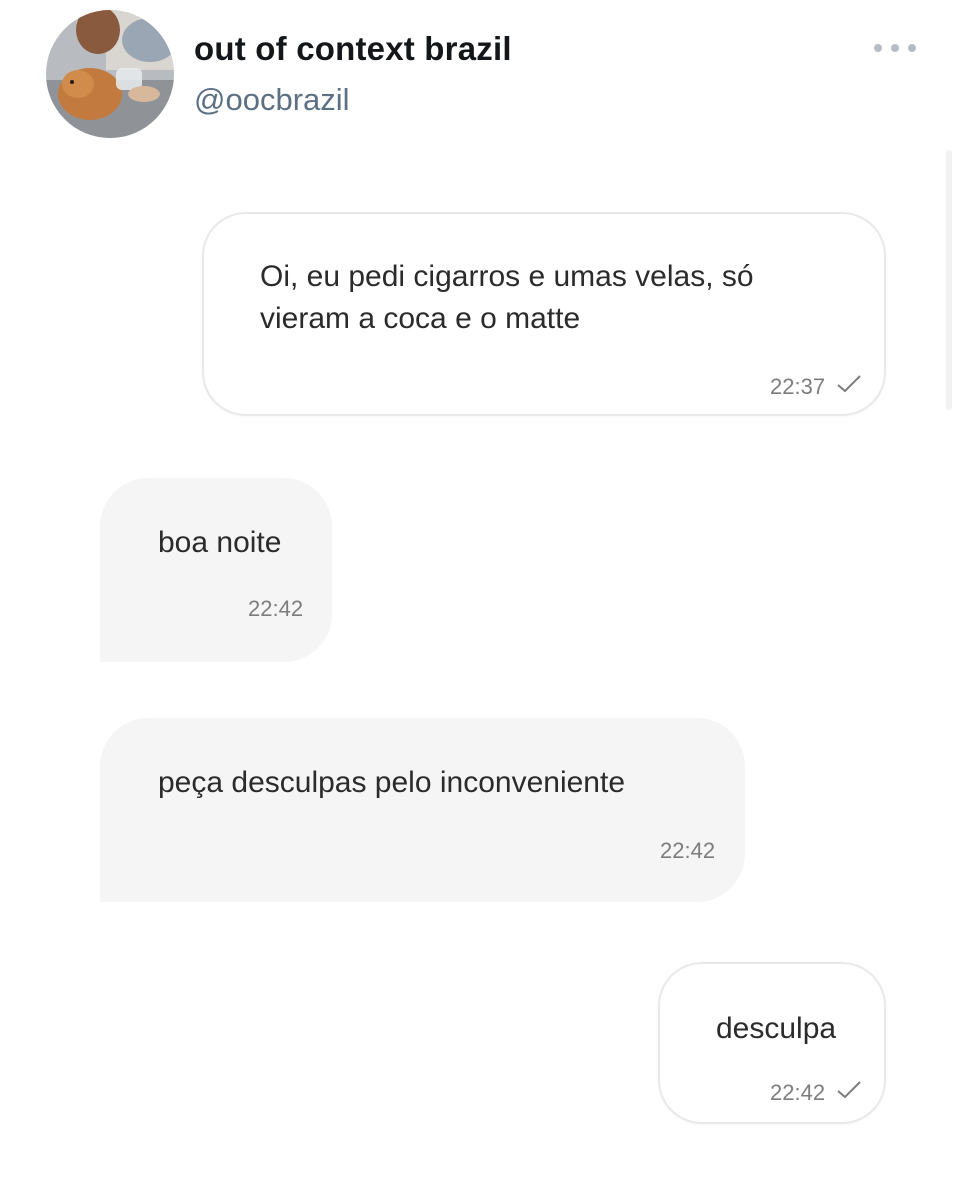 Image resolution: width=961 pixels, height=1200 pixels. What do you see at coordinates (422, 810) in the screenshot?
I see `message-bubble-incoming: peça desculpas pelo inconveniente 22:42` at bounding box center [422, 810].